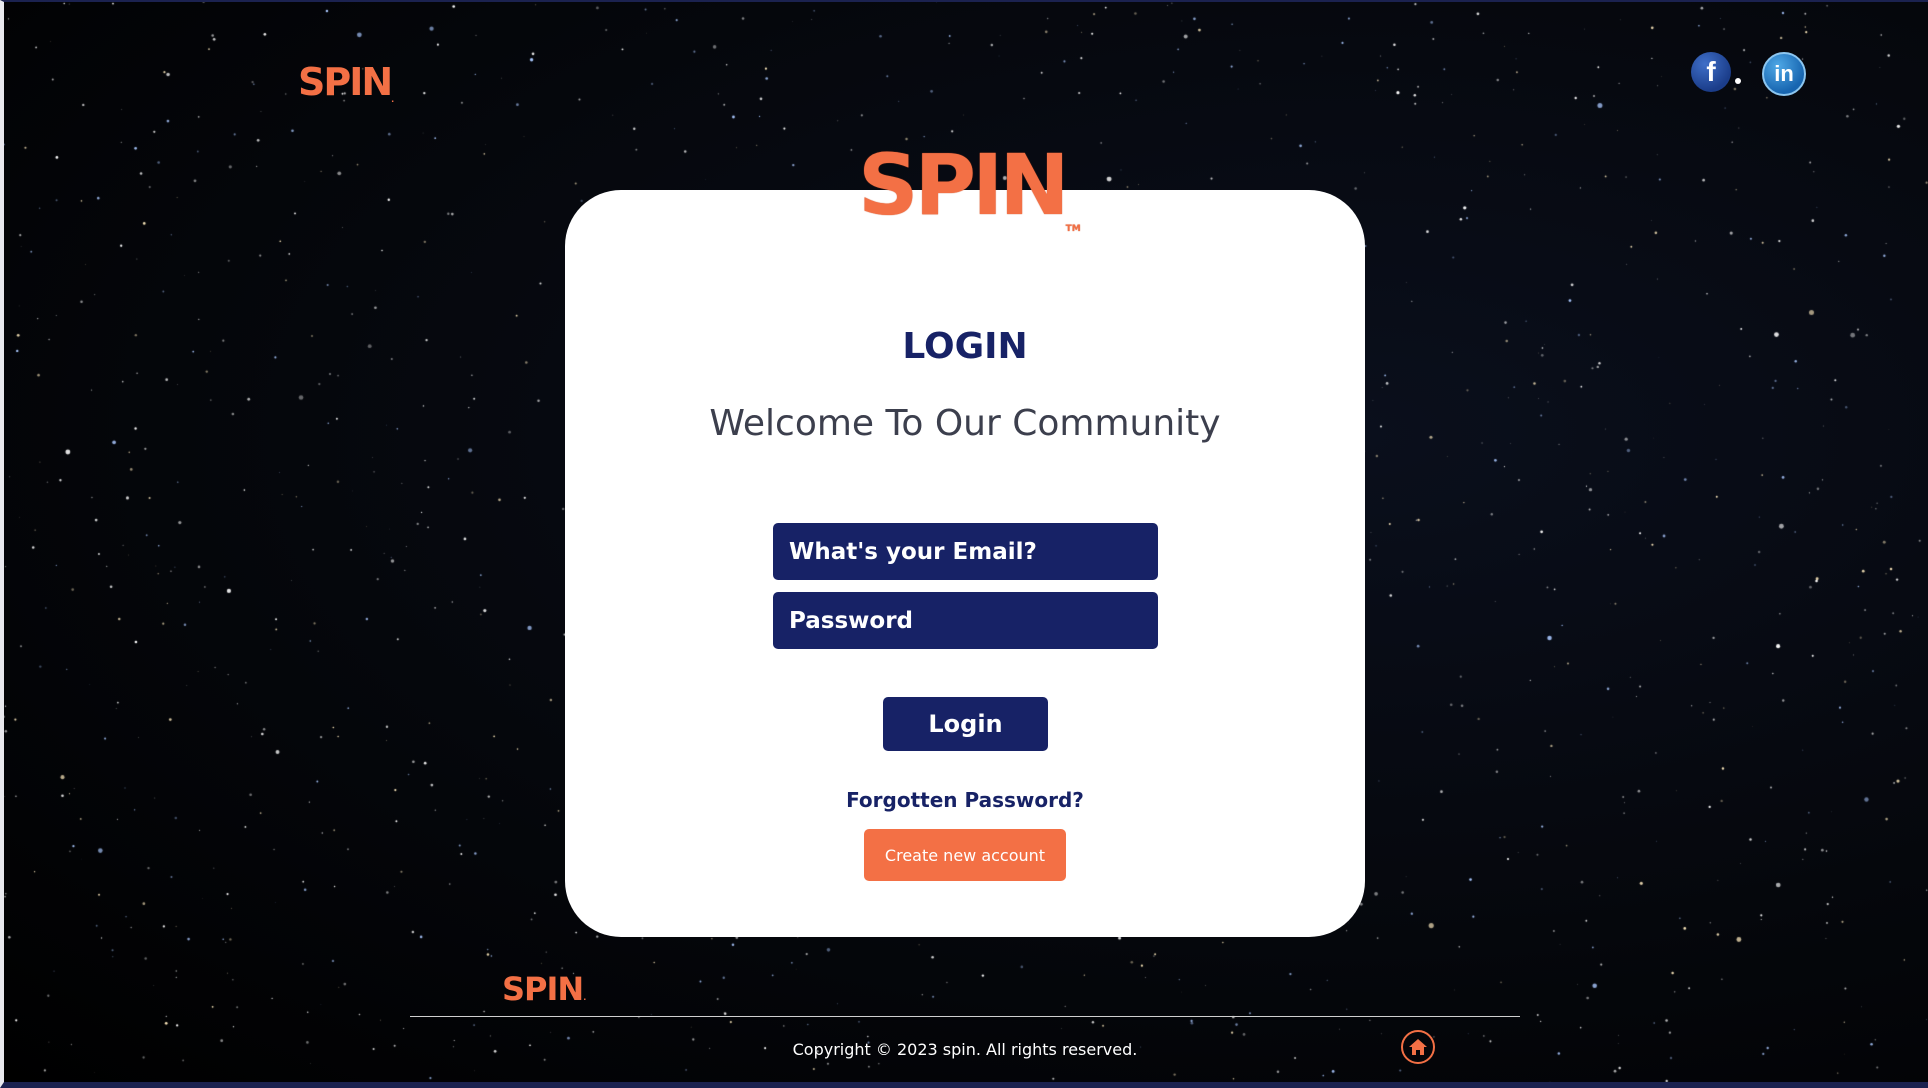  I want to click on password-field, so click(965, 620).